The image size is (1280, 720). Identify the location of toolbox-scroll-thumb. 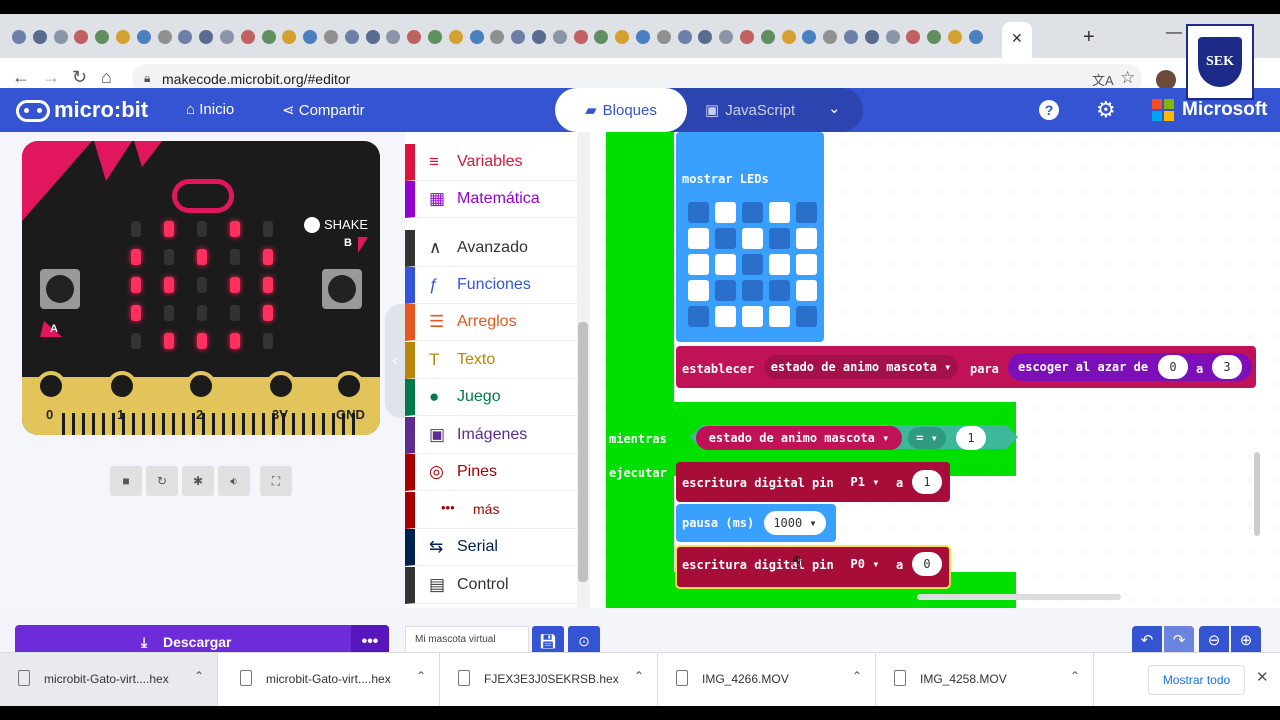
(583, 452).